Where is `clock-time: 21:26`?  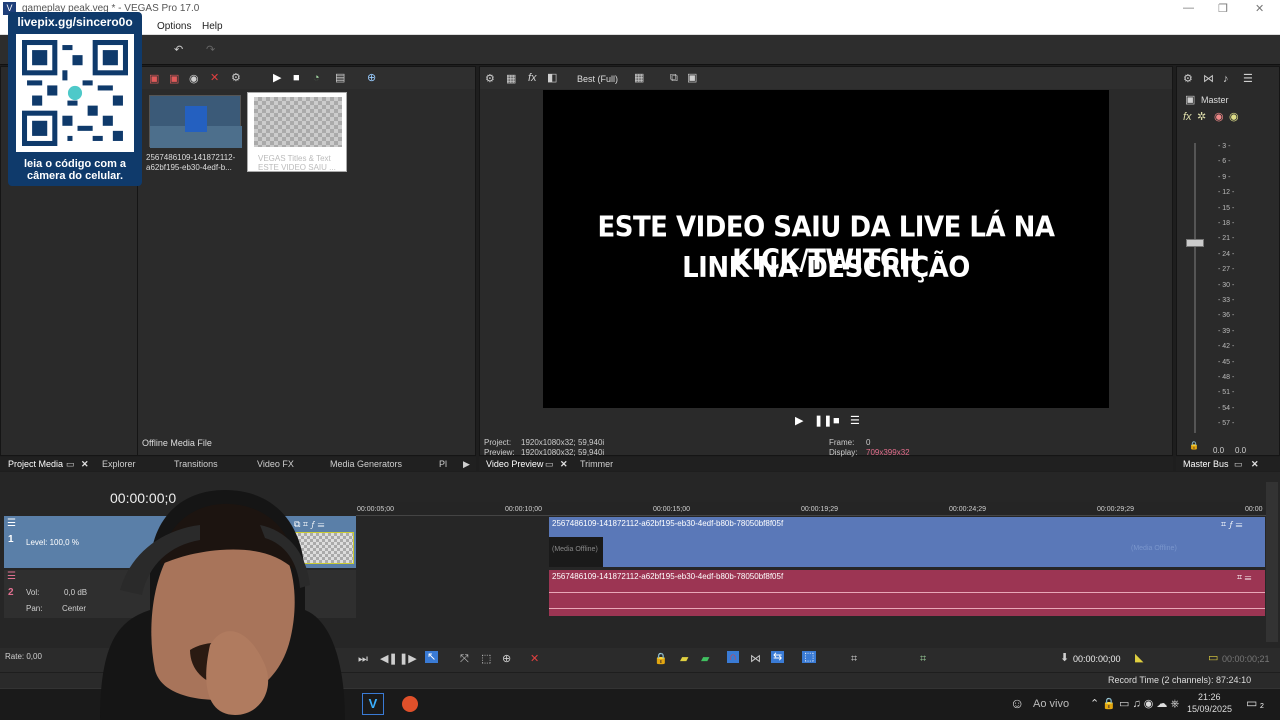
clock-time: 21:26 is located at coordinates (1209, 697).